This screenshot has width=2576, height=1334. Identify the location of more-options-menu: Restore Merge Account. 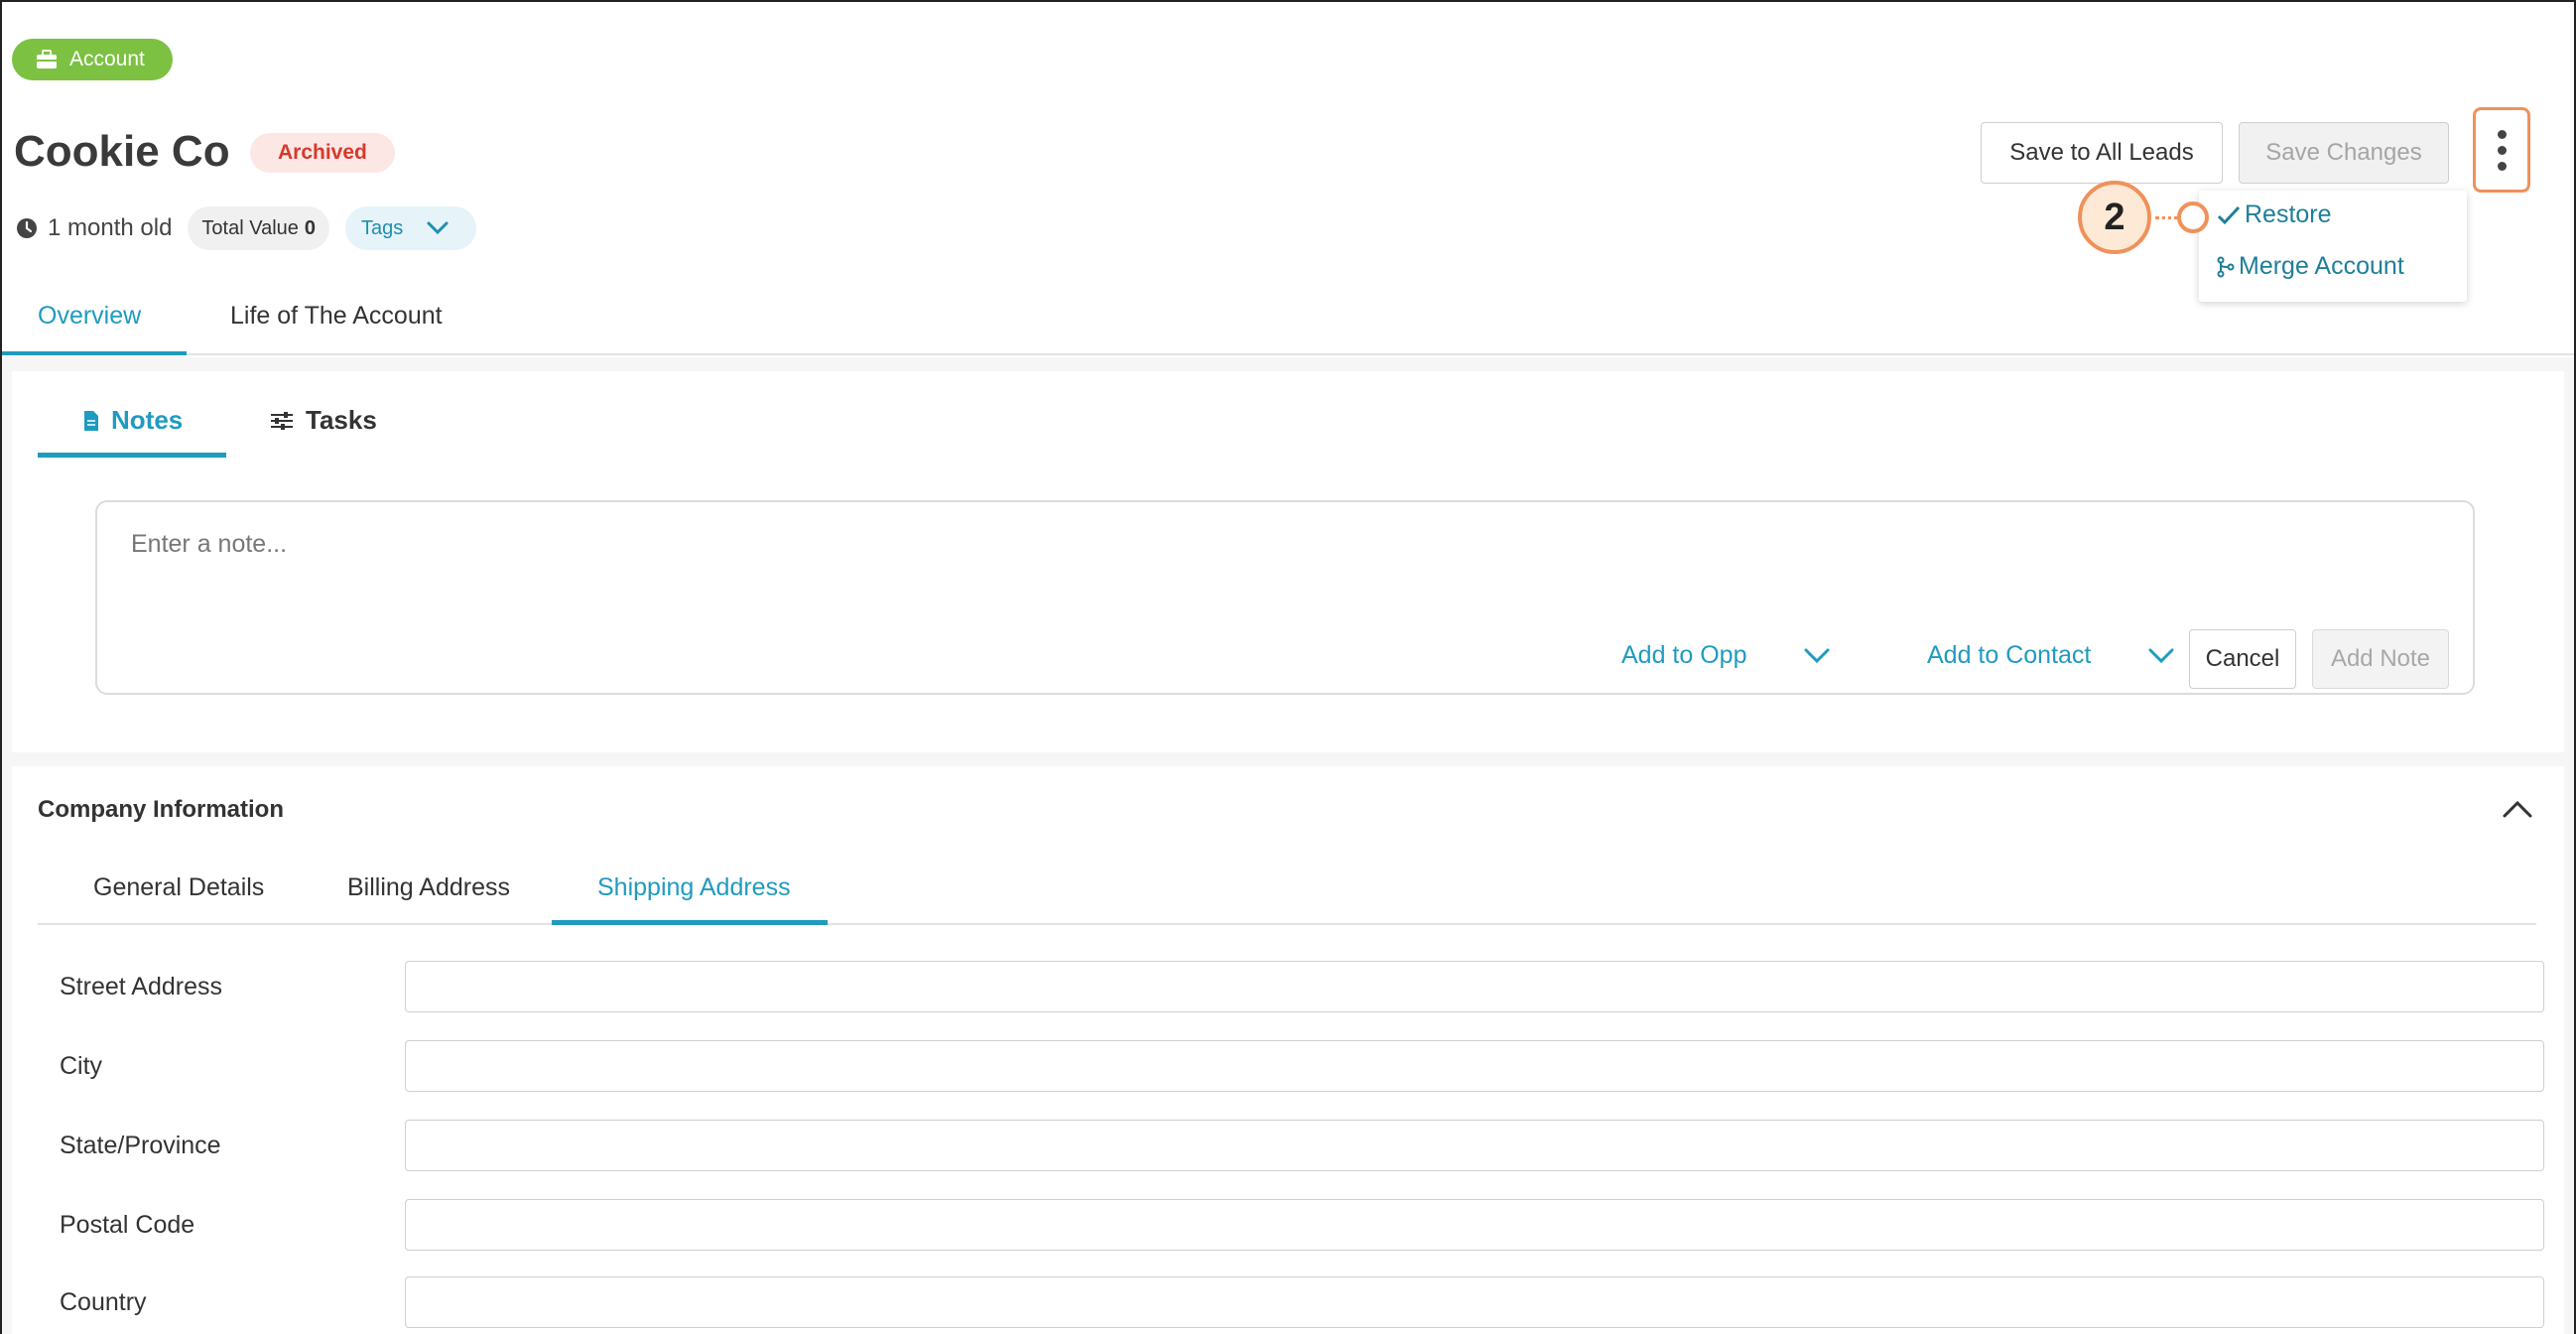
(2333, 246).